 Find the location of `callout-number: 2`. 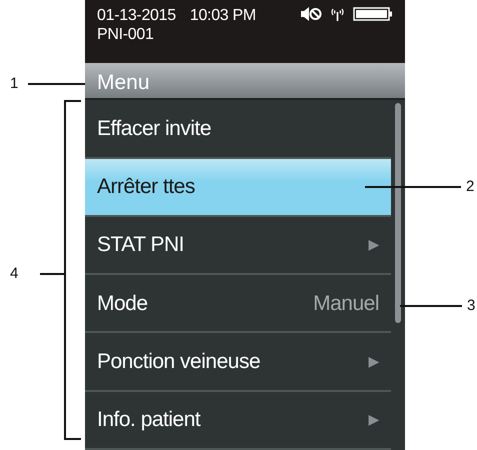

callout-number: 2 is located at coordinates (470, 187).